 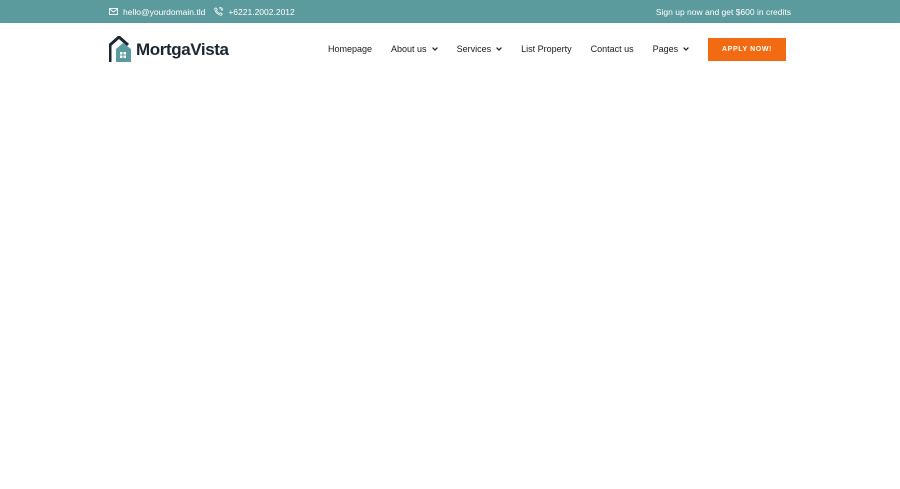 I want to click on nav-label: List Property, so click(x=546, y=49).